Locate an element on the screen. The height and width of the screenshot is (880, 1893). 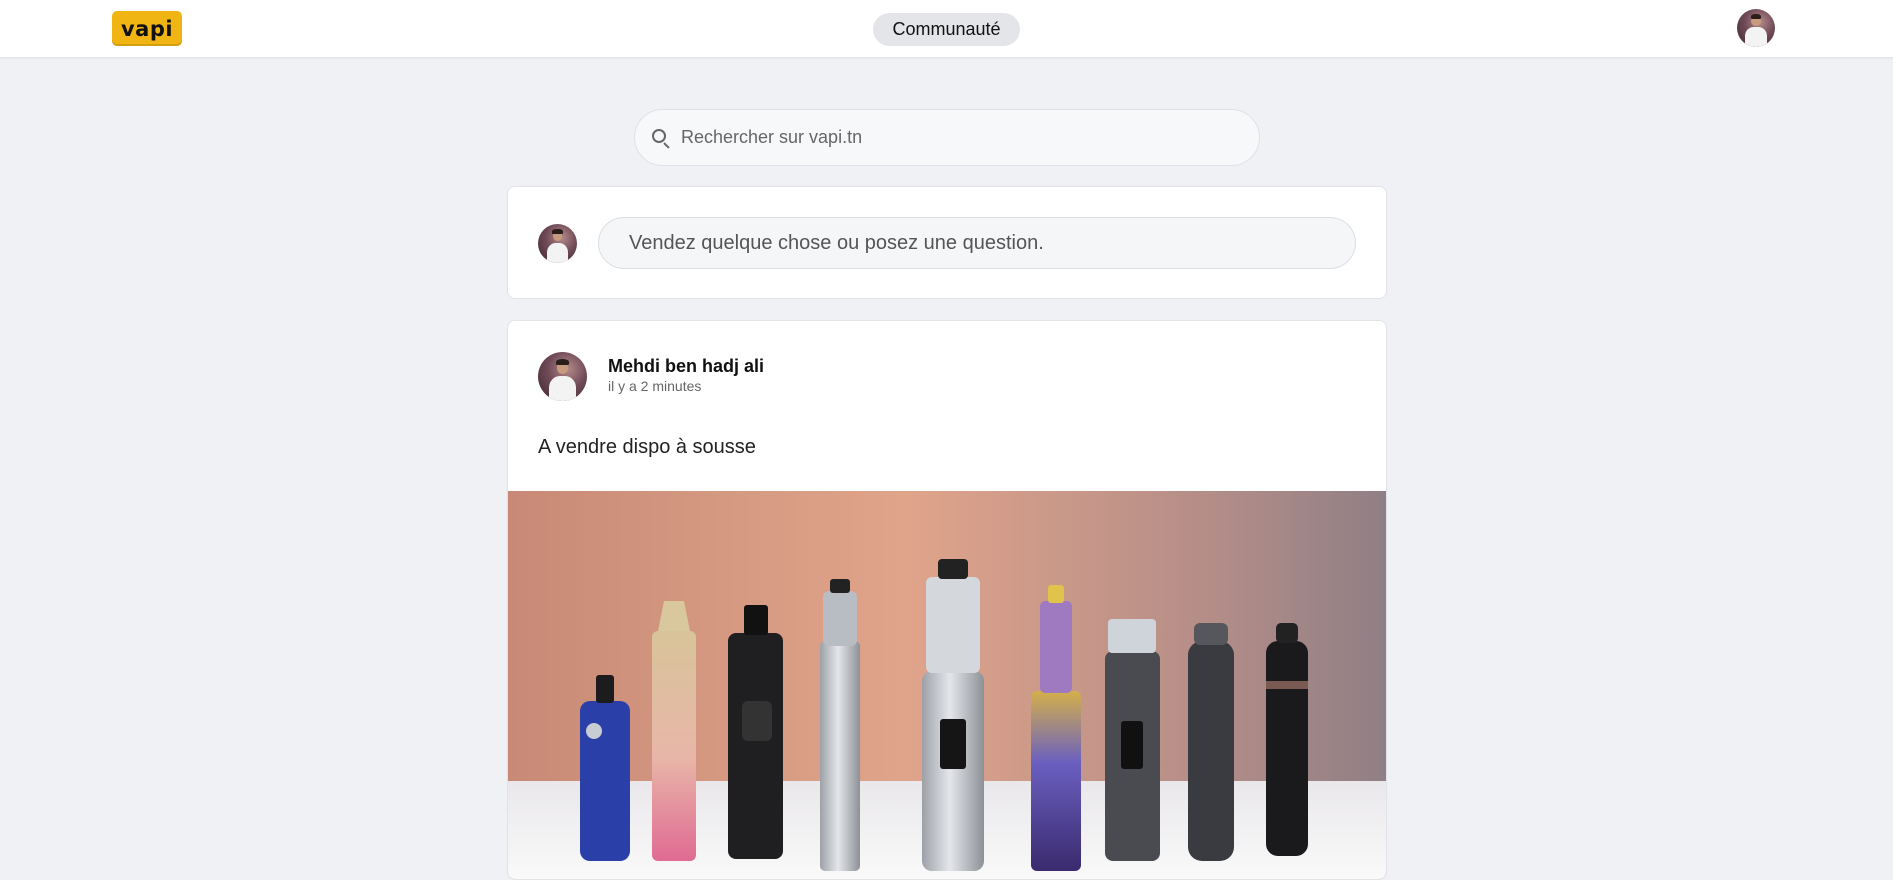
top-navbar: vapi Communauté is located at coordinates (946, 29).